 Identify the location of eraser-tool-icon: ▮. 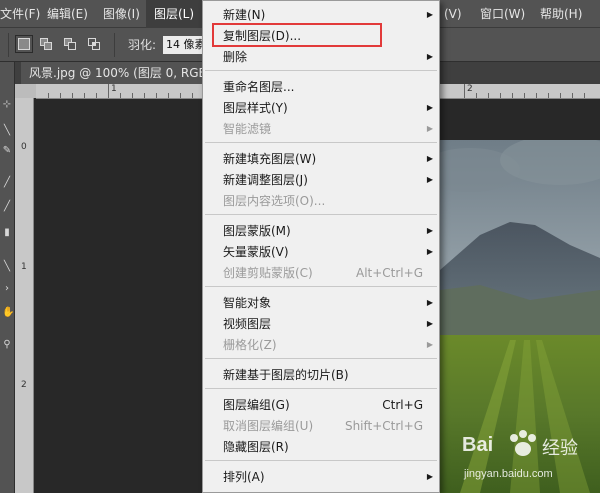
(7, 233).